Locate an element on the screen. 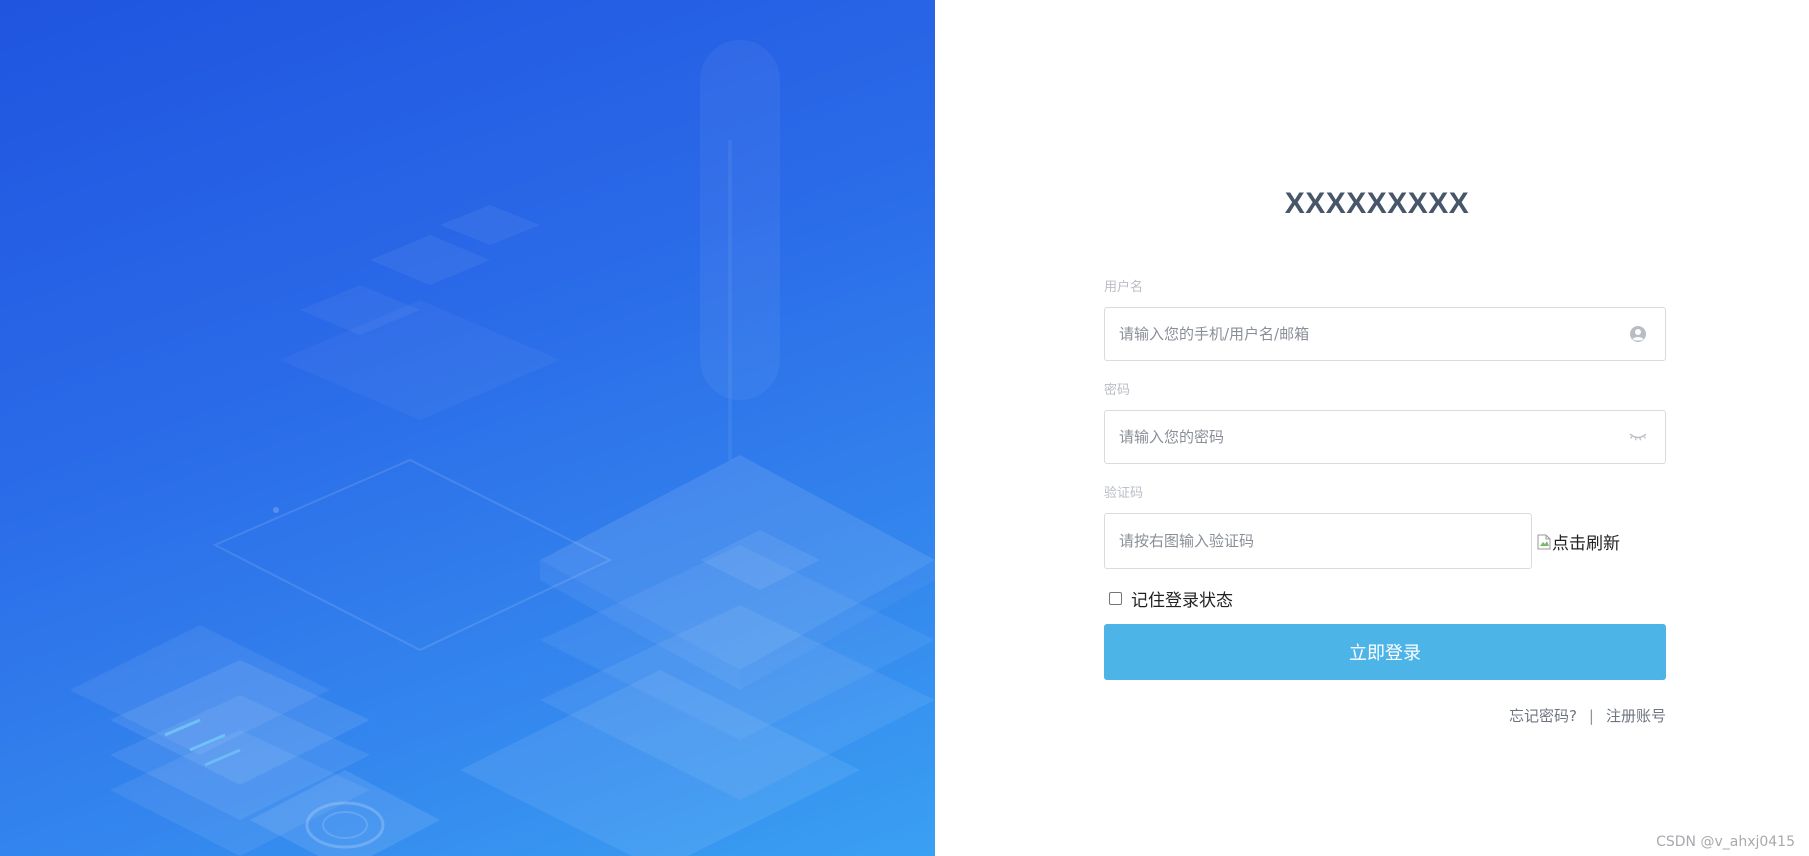 The image size is (1809, 856). password-input is located at coordinates (1385, 437).